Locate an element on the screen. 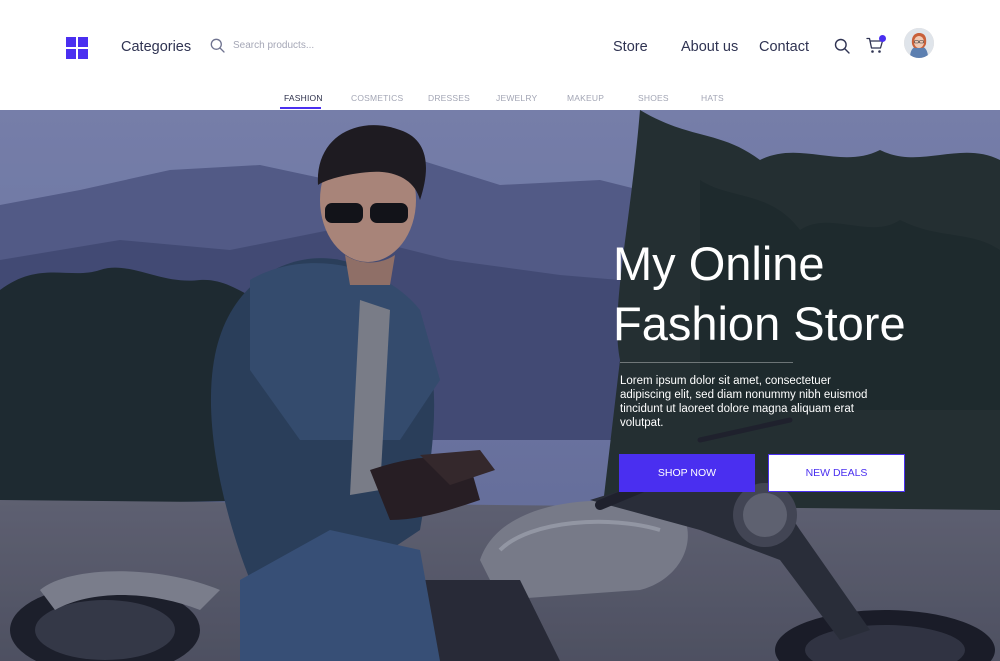 The width and height of the screenshot is (1000, 661). new-deals-button: NEW DEALS is located at coordinates (836, 473).